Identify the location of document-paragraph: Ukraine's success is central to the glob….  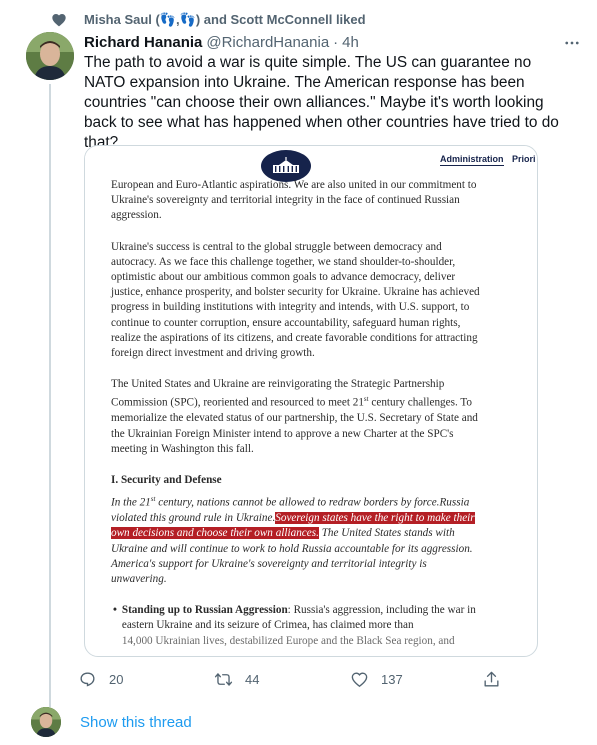
(295, 300).